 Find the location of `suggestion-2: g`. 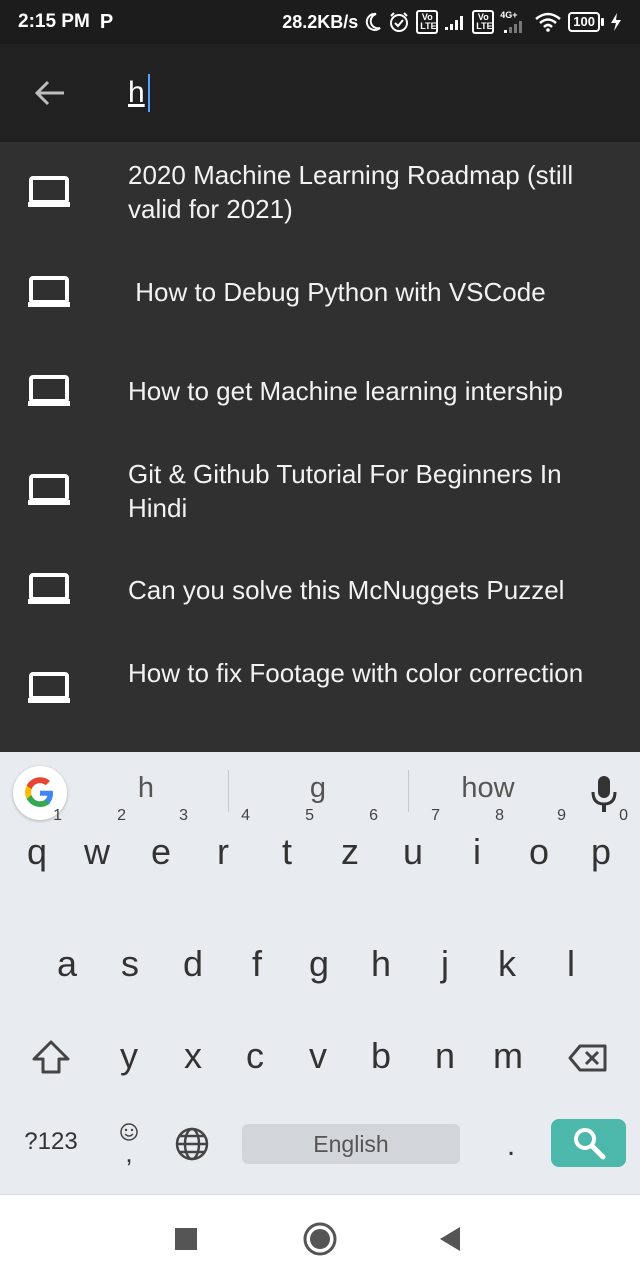

suggestion-2: g is located at coordinates (318, 788).